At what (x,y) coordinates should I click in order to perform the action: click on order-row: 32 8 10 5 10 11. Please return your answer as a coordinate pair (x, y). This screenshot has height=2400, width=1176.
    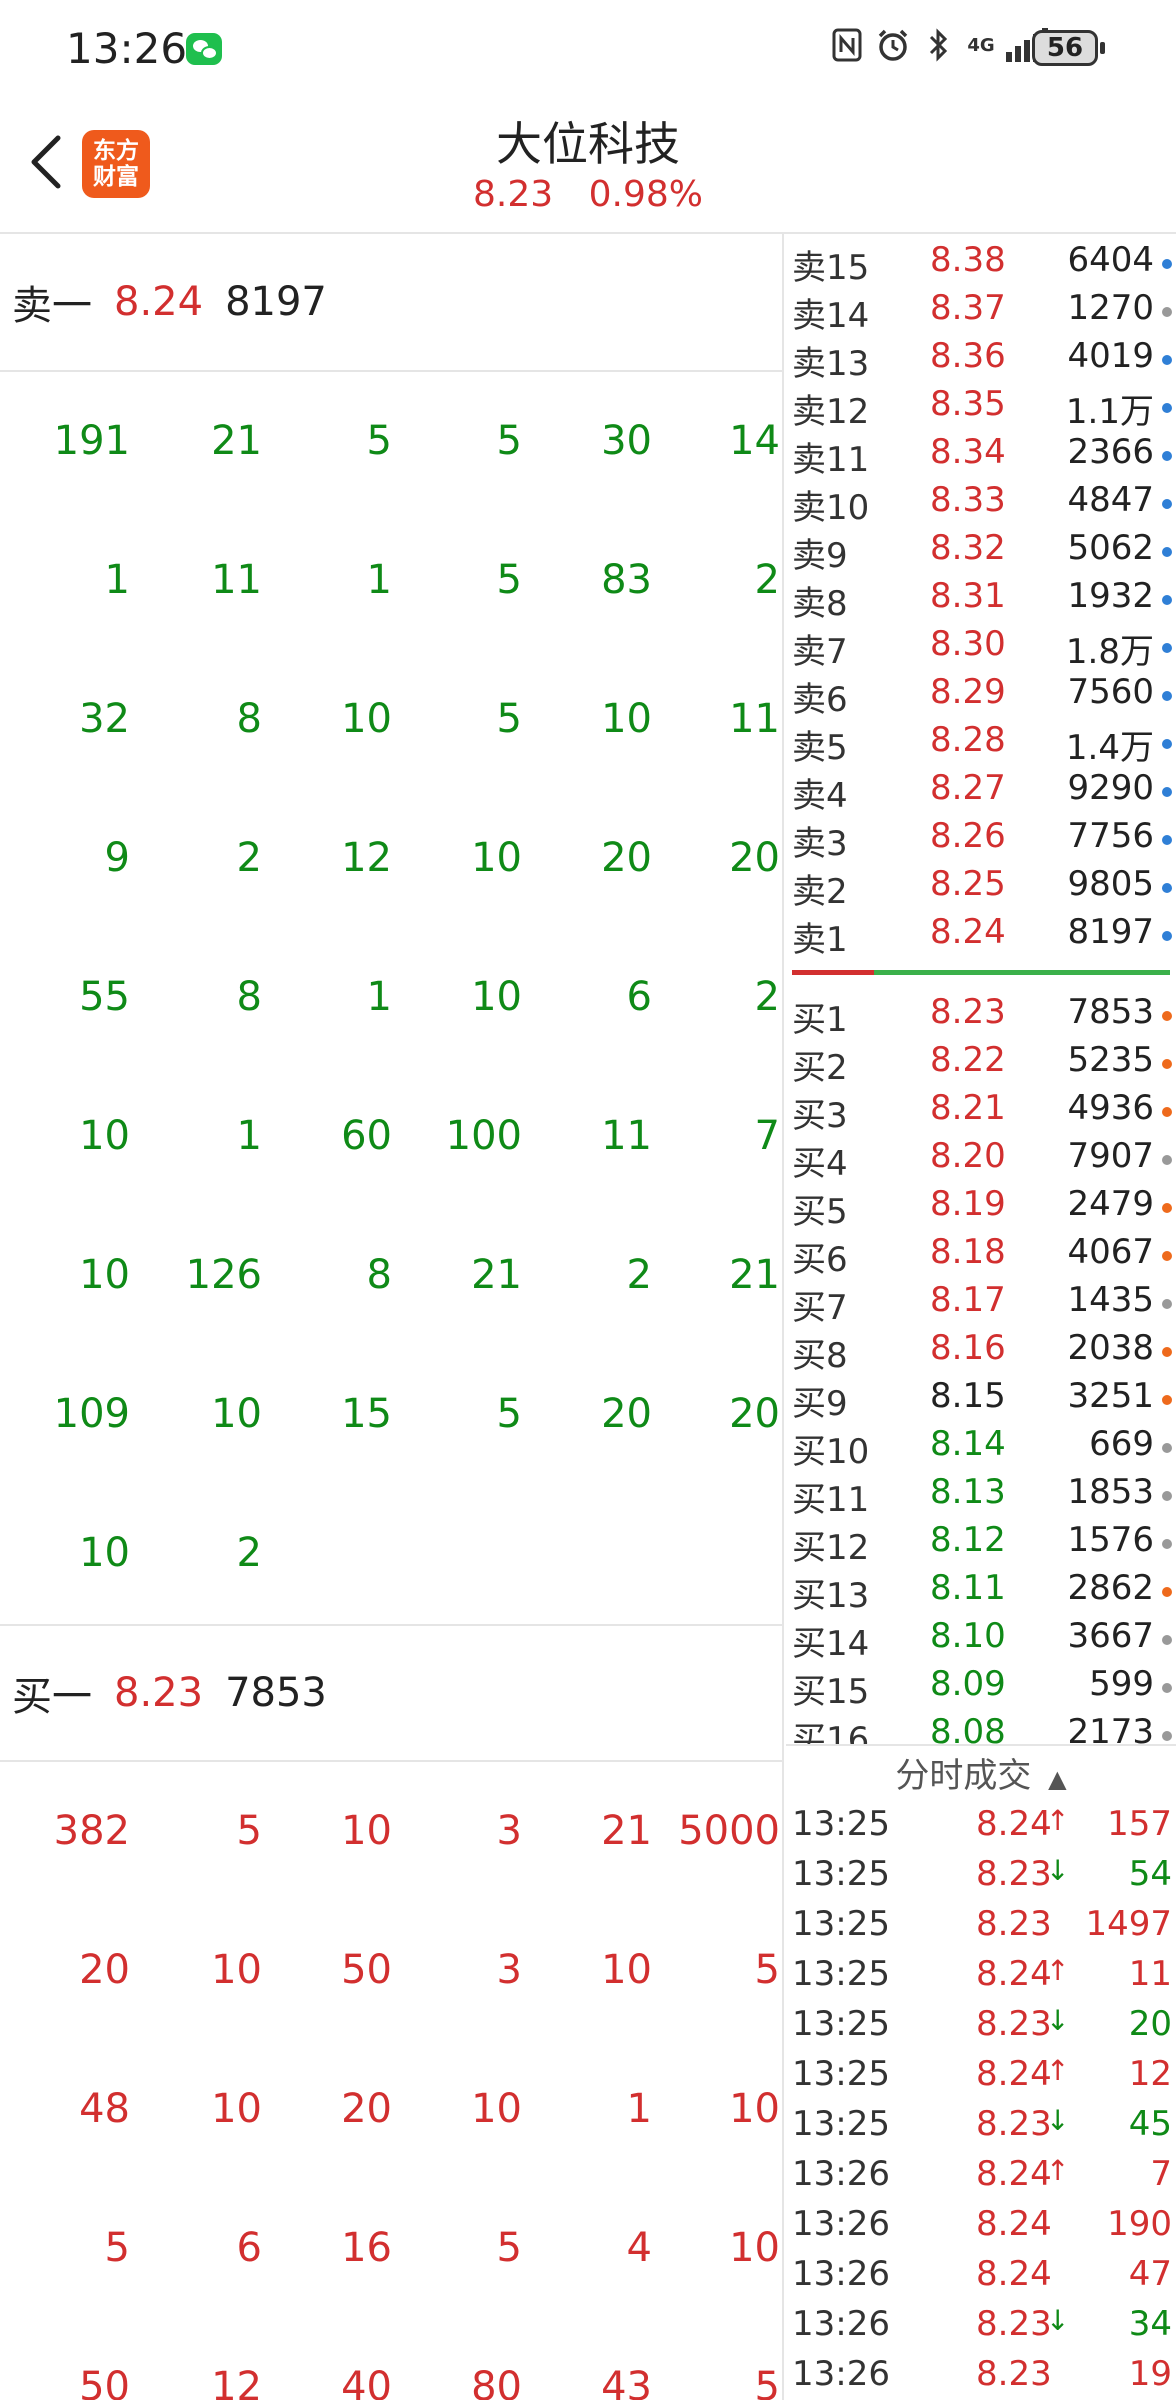
    Looking at the image, I should click on (391, 719).